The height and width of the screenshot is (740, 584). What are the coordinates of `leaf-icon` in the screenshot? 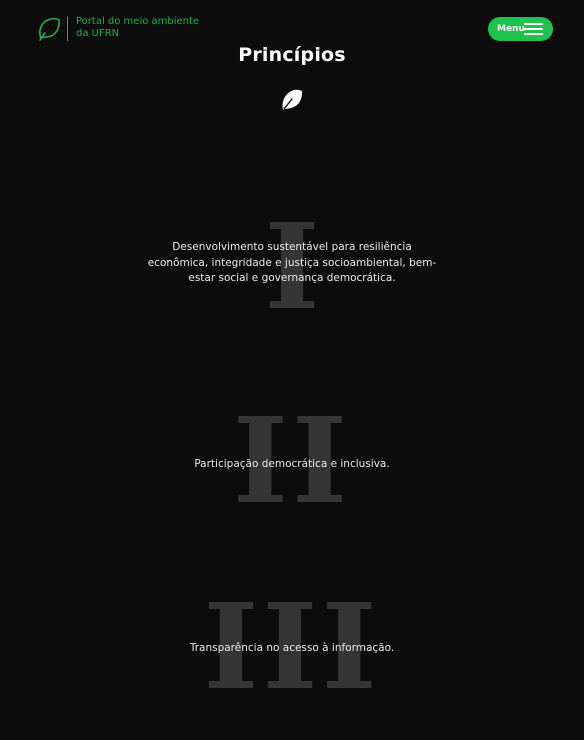 It's located at (292, 99).